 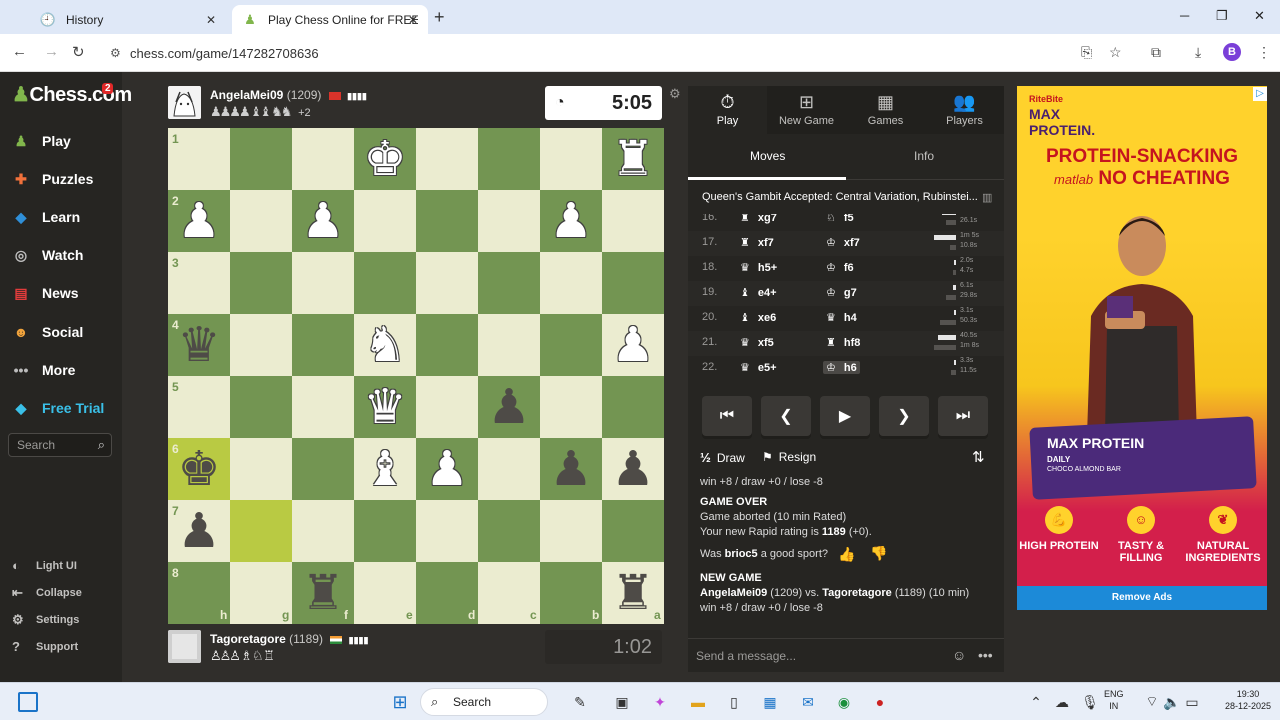 I want to click on resign-button: ⚑ Resign, so click(x=789, y=457).